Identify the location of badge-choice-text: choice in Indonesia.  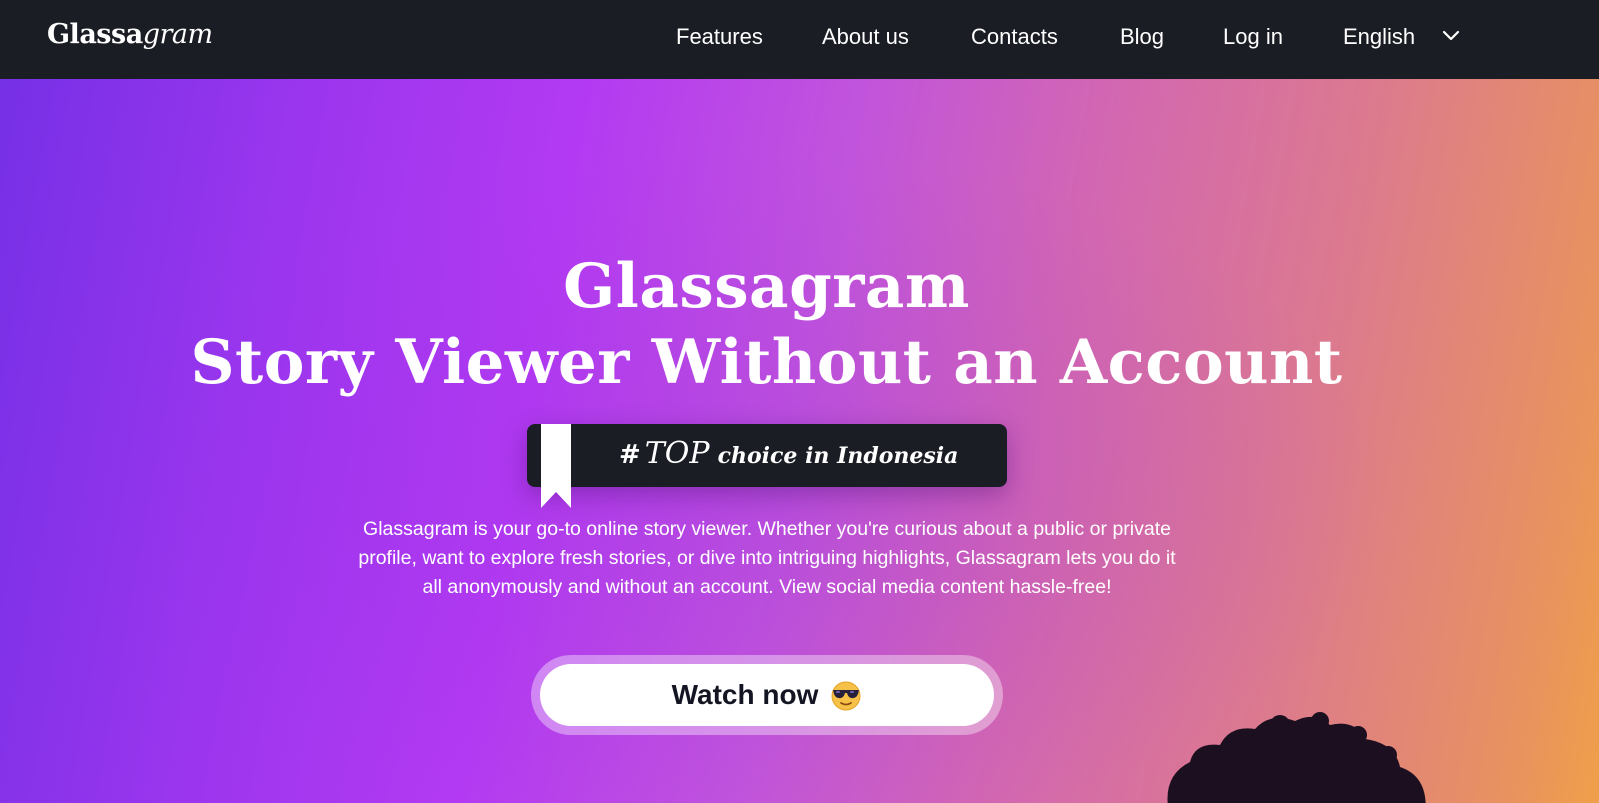
(838, 456).